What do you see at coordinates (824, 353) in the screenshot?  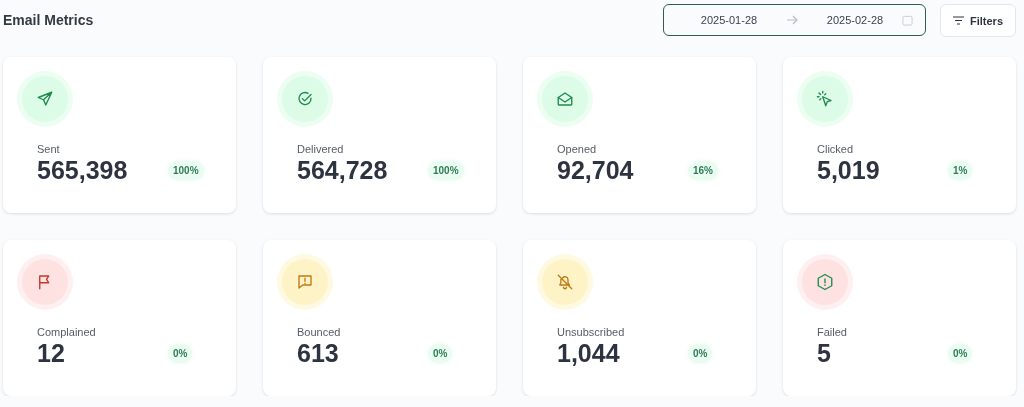 I see `metric-value: 5` at bounding box center [824, 353].